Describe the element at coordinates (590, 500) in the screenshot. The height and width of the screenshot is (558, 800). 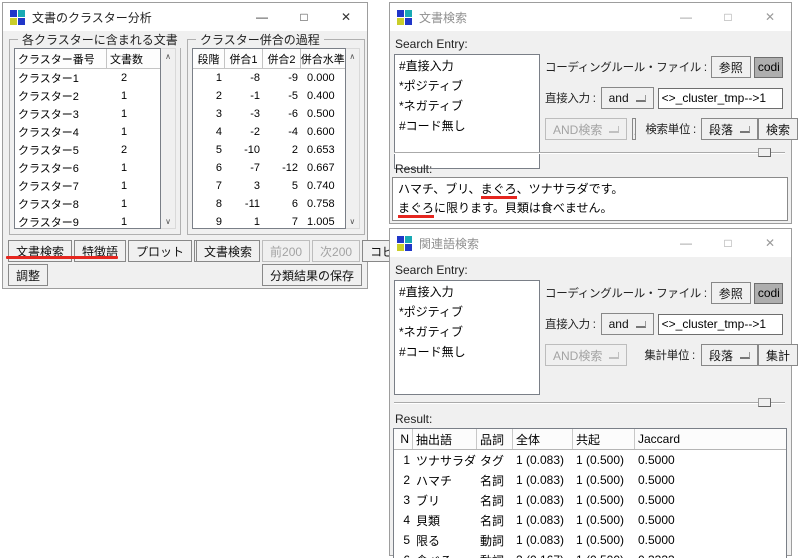
I see `table-row: 3 ブリ 名詞 1 (0.083) 1 (0.500) 0.5000` at that location.